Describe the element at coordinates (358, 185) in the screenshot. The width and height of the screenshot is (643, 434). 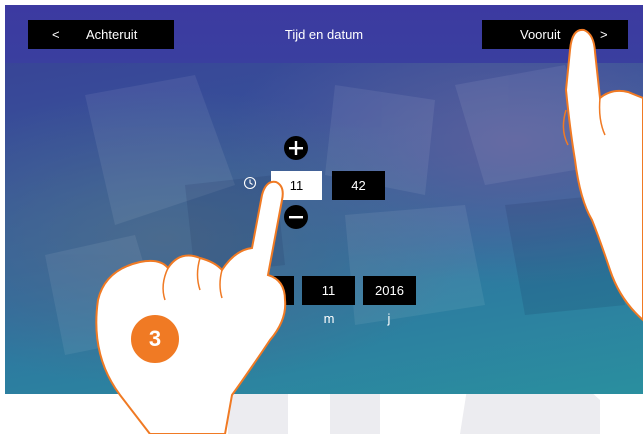
I see `minute-field: 42` at that location.